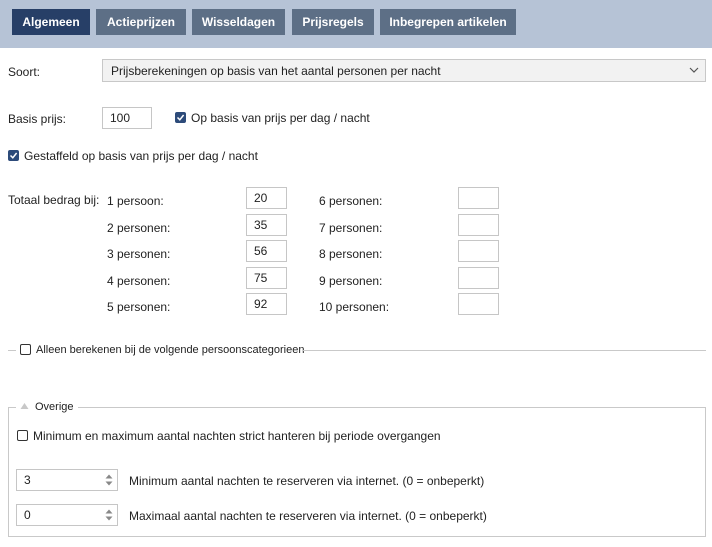  I want to click on prijs-per-dag-checkbox, so click(180, 117).